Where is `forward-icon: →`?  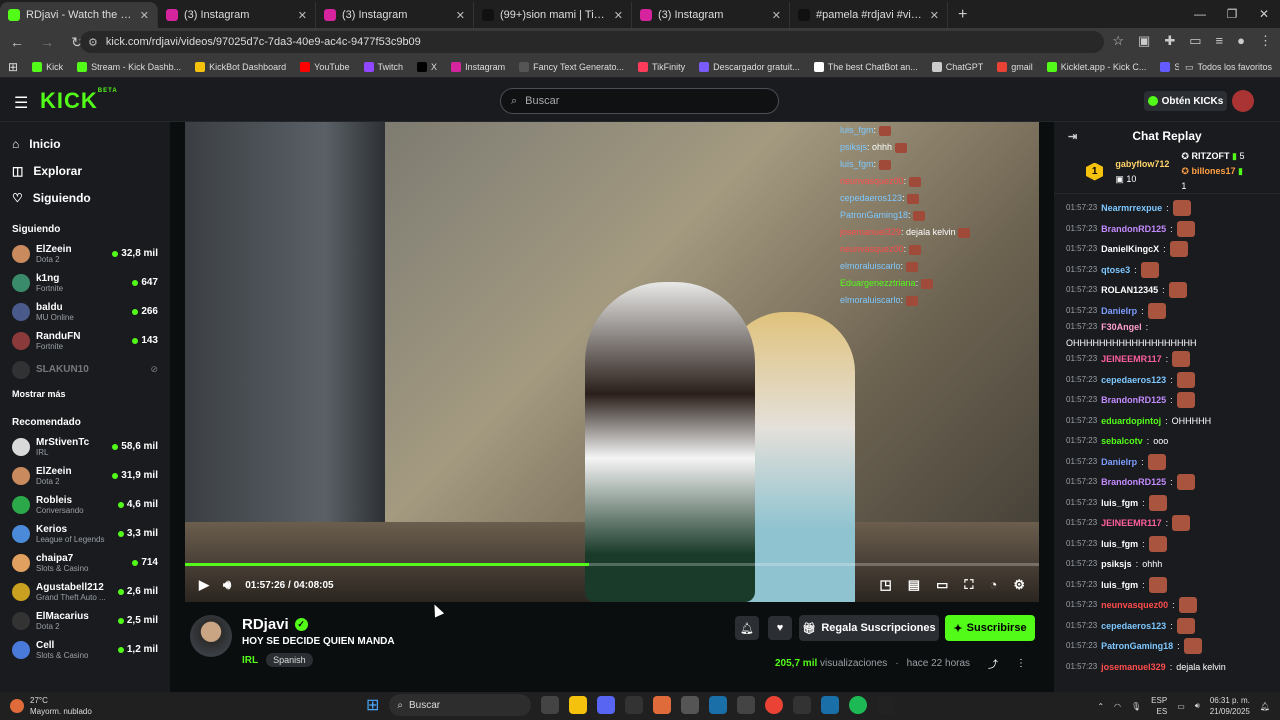 forward-icon: → is located at coordinates (47, 42).